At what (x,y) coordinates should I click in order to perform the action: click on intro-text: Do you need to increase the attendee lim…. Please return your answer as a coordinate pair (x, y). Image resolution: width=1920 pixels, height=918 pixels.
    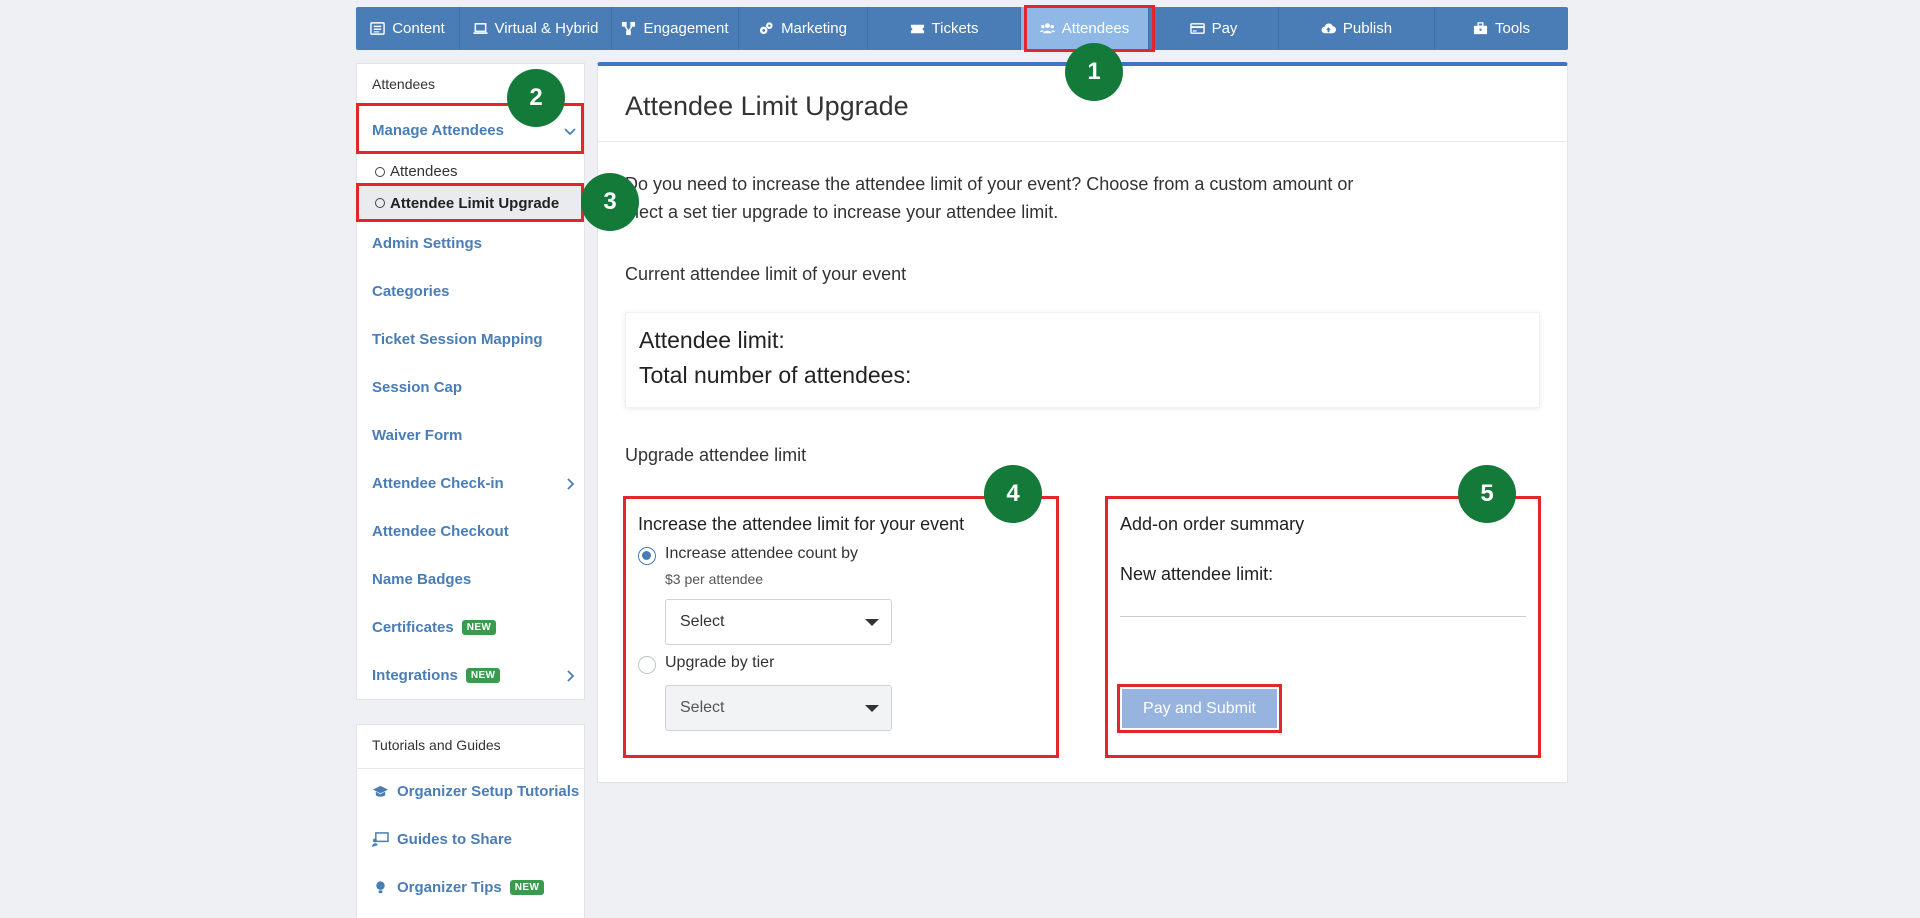
    Looking at the image, I should click on (989, 198).